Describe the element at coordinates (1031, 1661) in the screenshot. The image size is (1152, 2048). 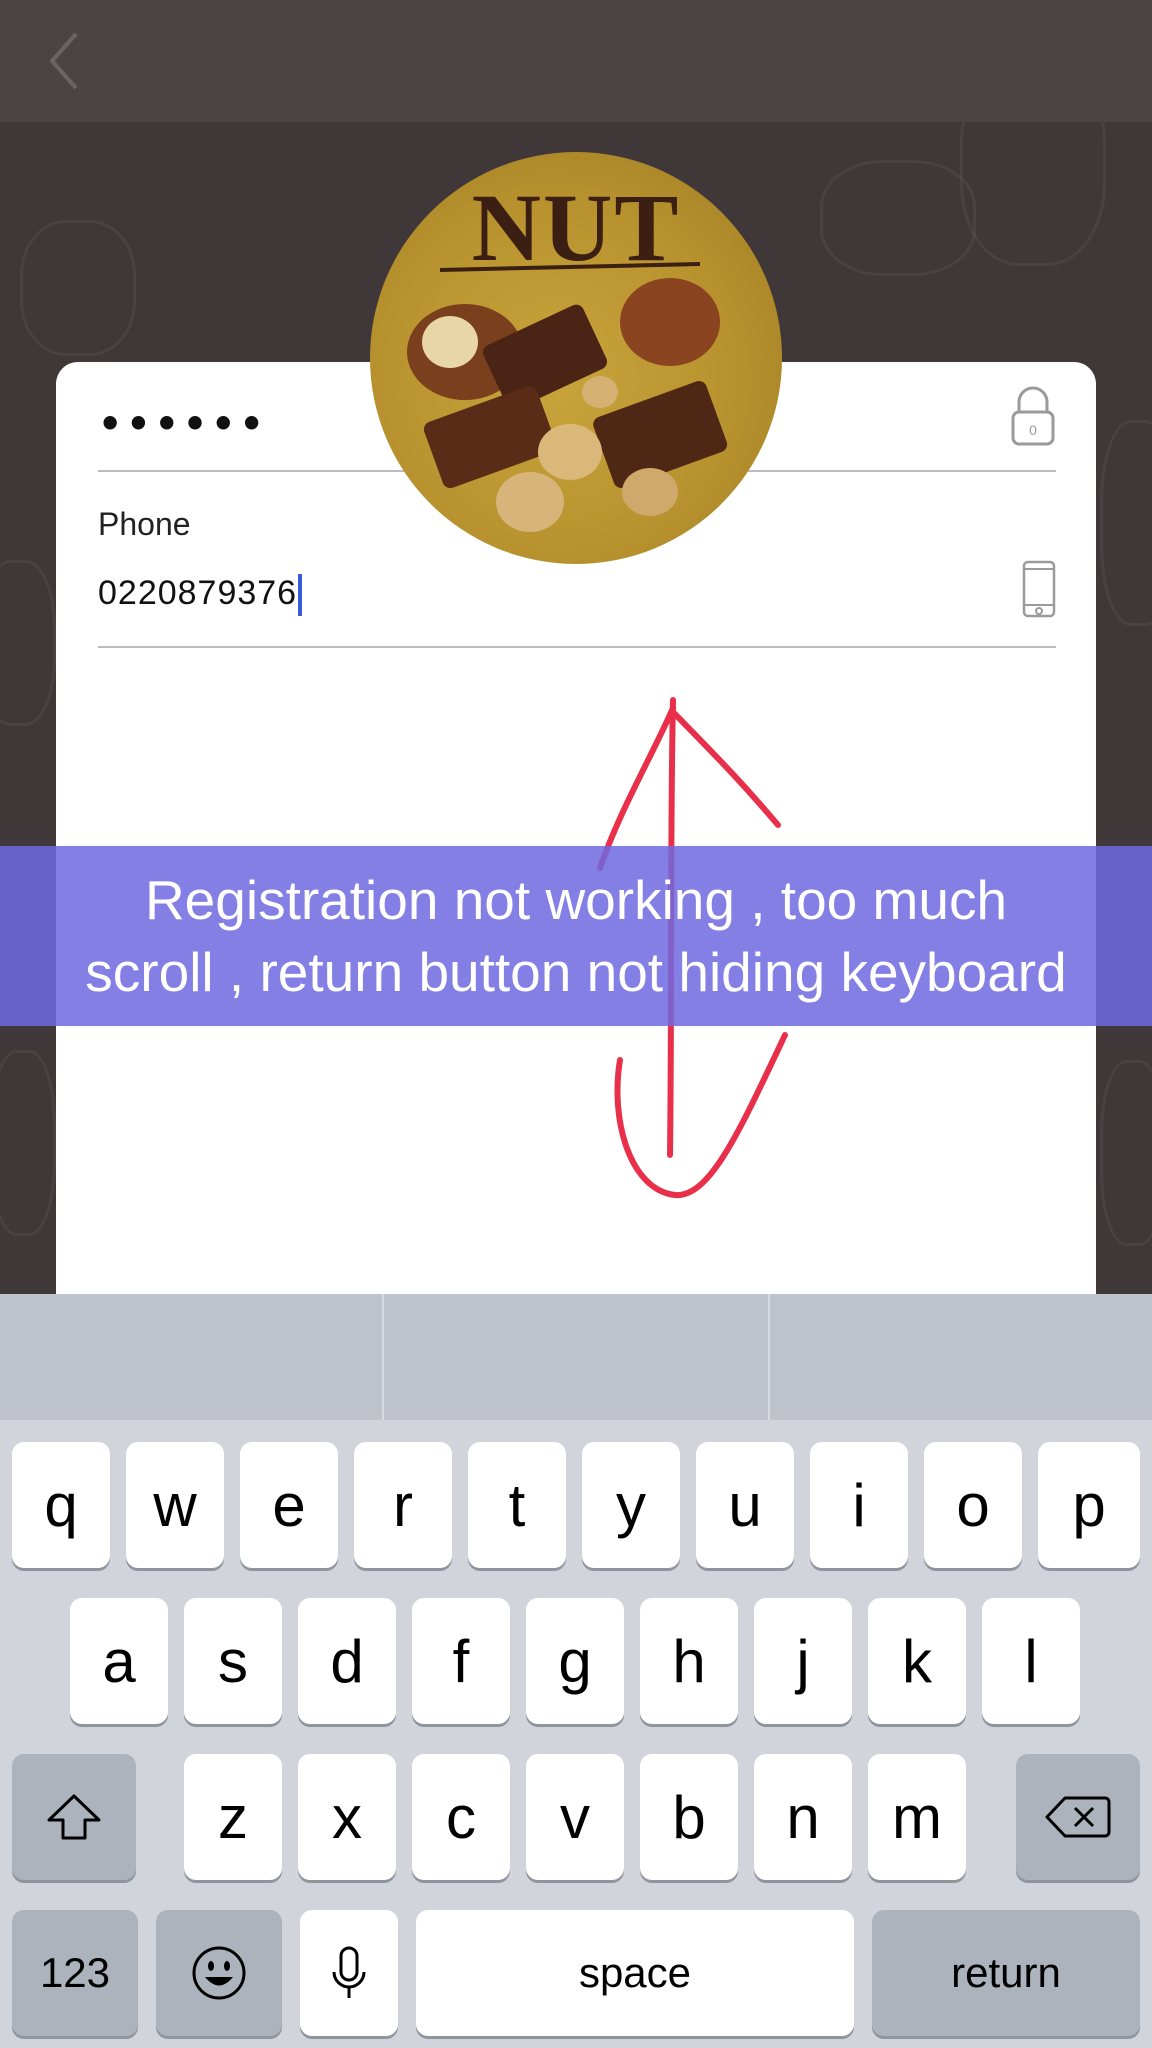
I see `key-l: l` at that location.